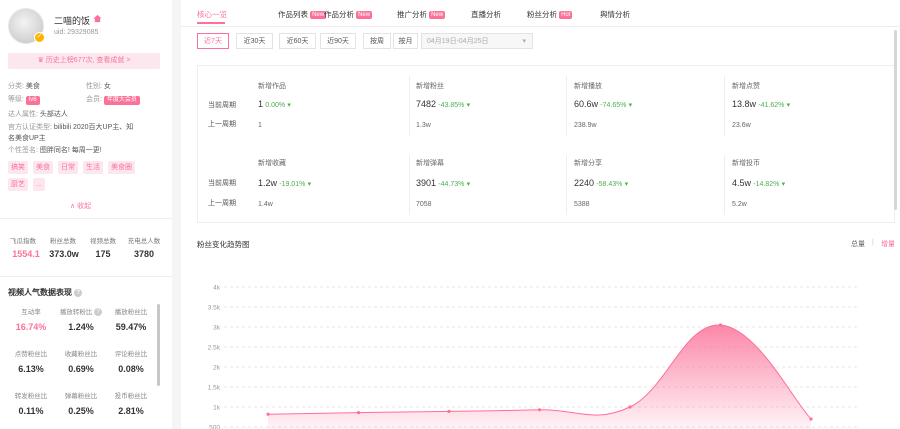 This screenshot has height=429, width=900. Describe the element at coordinates (213, 41) in the screenshot. I see `range-7d-button: 近7天` at that location.